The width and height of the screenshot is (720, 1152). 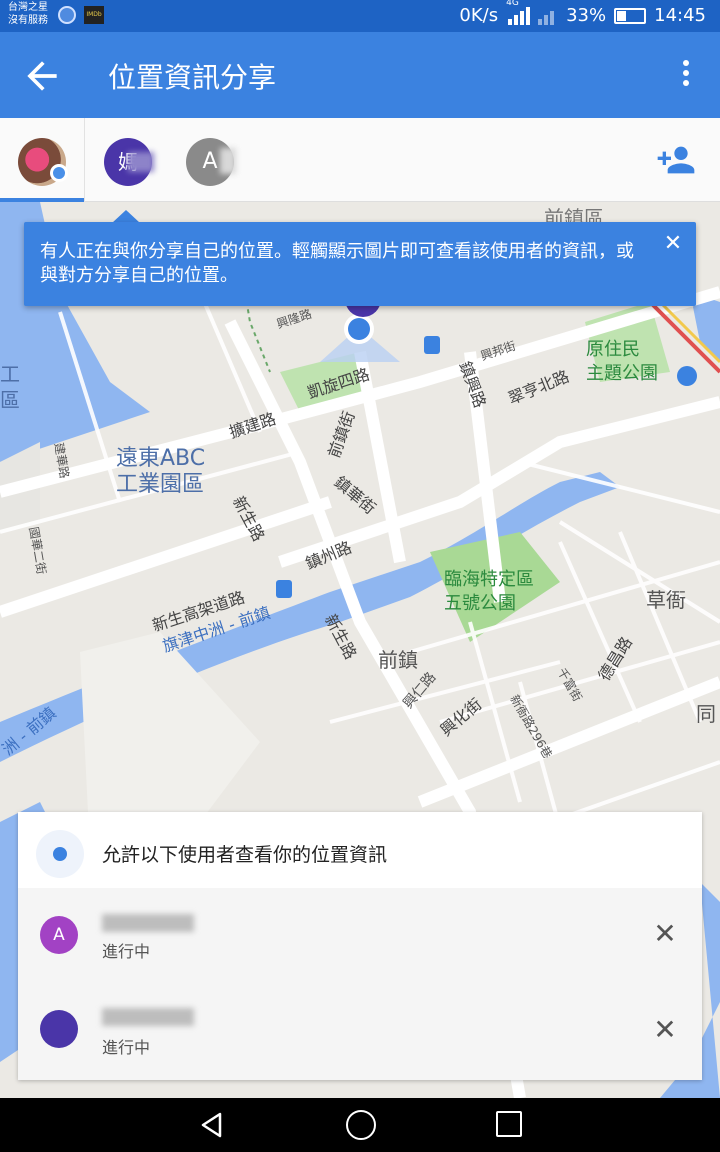 I want to click on map-label-far-east-industrial-park: 遠東ABC 工業園區, so click(x=161, y=471).